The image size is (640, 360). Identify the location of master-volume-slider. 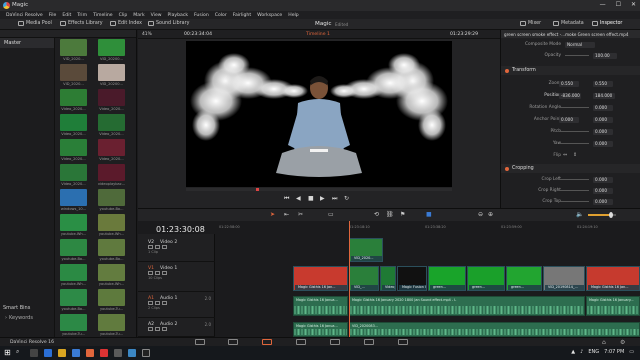
(602, 215).